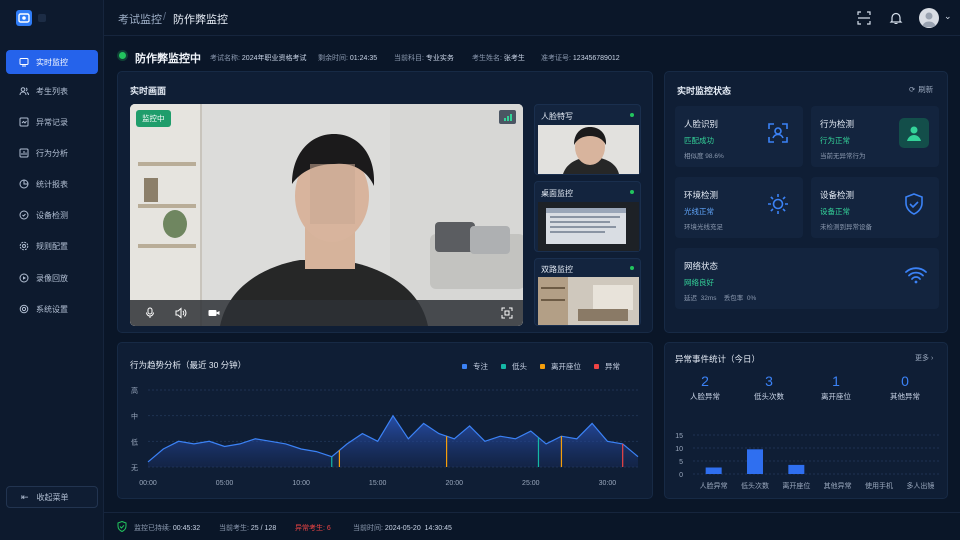  What do you see at coordinates (385, 436) in the screenshot?
I see `trend-chart: 无 低 中 高 00:00 05:00 10:00 15:00 20:00 25:00 30:00` at bounding box center [385, 436].